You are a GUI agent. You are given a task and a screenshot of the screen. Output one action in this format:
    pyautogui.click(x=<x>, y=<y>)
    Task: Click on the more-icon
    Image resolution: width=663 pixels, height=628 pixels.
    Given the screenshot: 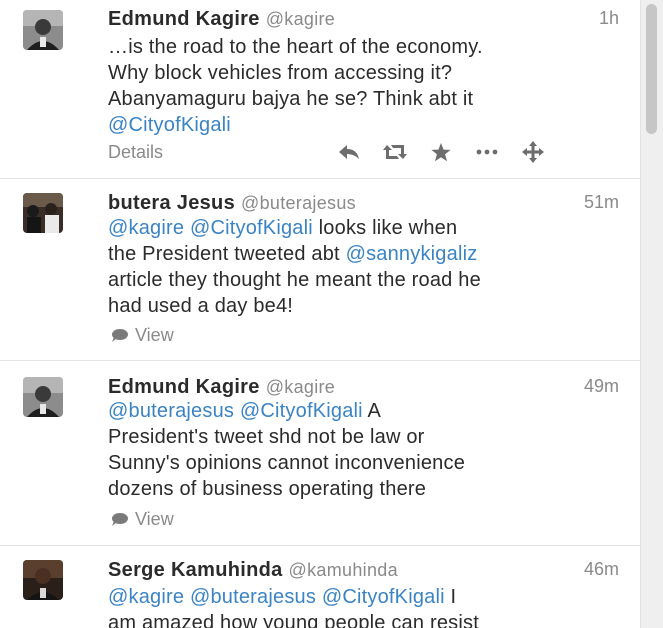 What is the action you would take?
    pyautogui.click(x=487, y=152)
    